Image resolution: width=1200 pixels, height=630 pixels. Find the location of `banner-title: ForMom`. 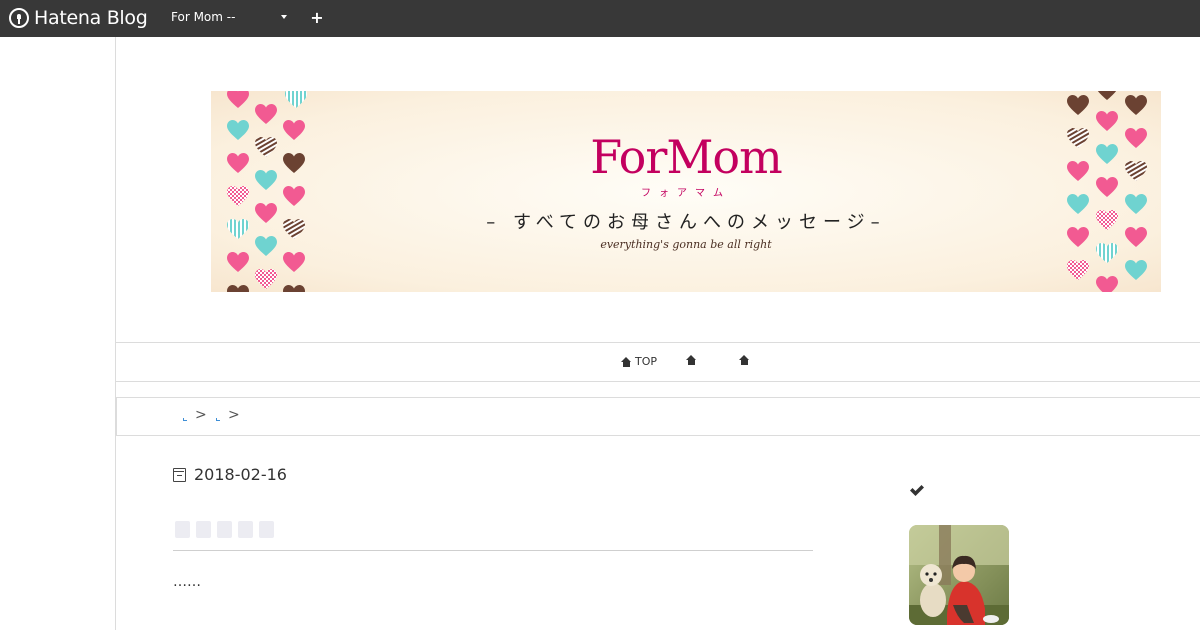

banner-title: ForMom is located at coordinates (686, 157).